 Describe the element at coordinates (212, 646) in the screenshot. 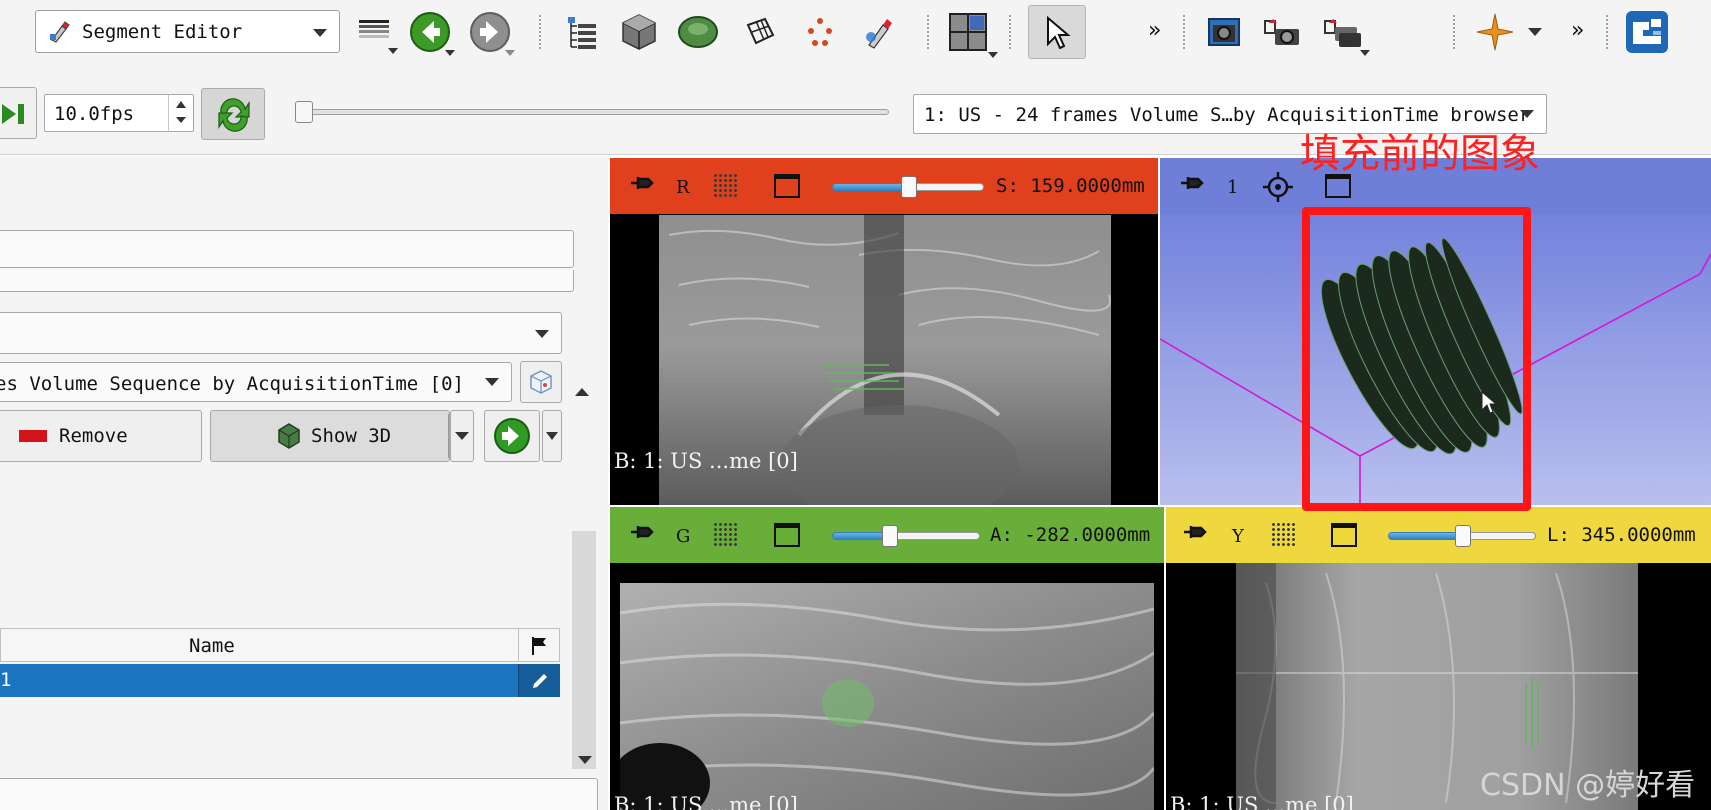

I see `name-column-header: Name` at that location.